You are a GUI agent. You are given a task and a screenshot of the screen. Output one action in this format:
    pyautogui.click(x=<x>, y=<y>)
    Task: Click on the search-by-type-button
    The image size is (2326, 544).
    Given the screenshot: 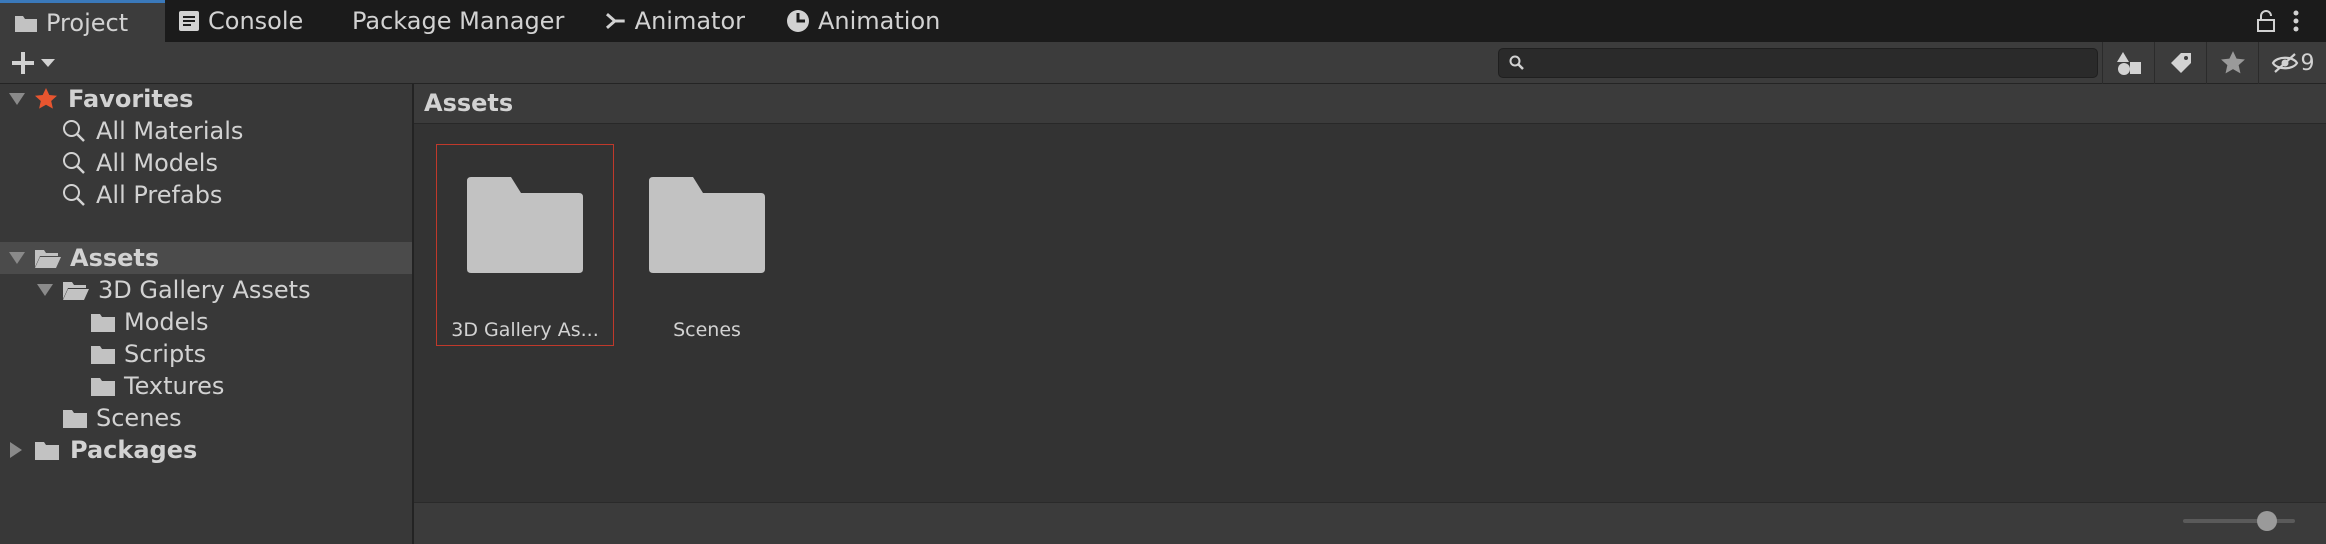 What is the action you would take?
    pyautogui.click(x=2128, y=63)
    